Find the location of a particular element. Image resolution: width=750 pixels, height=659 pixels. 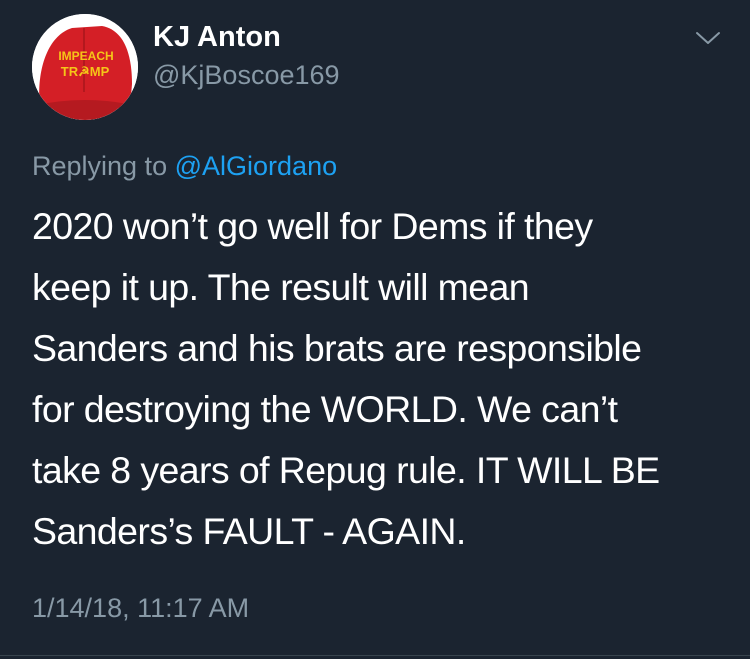

tweet-text-line: 2020 won’t go well for Dems if they is located at coordinates (312, 226).